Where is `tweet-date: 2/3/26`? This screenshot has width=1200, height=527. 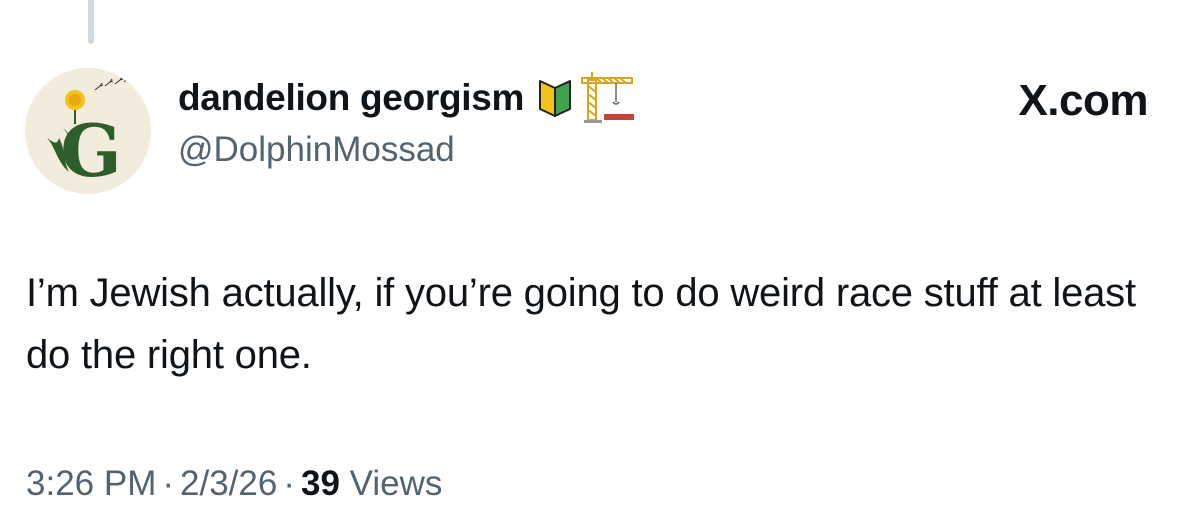
tweet-date: 2/3/26 is located at coordinates (228, 483).